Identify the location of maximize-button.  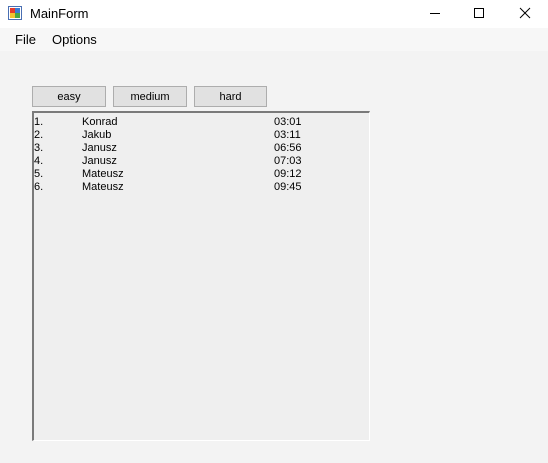
(479, 13).